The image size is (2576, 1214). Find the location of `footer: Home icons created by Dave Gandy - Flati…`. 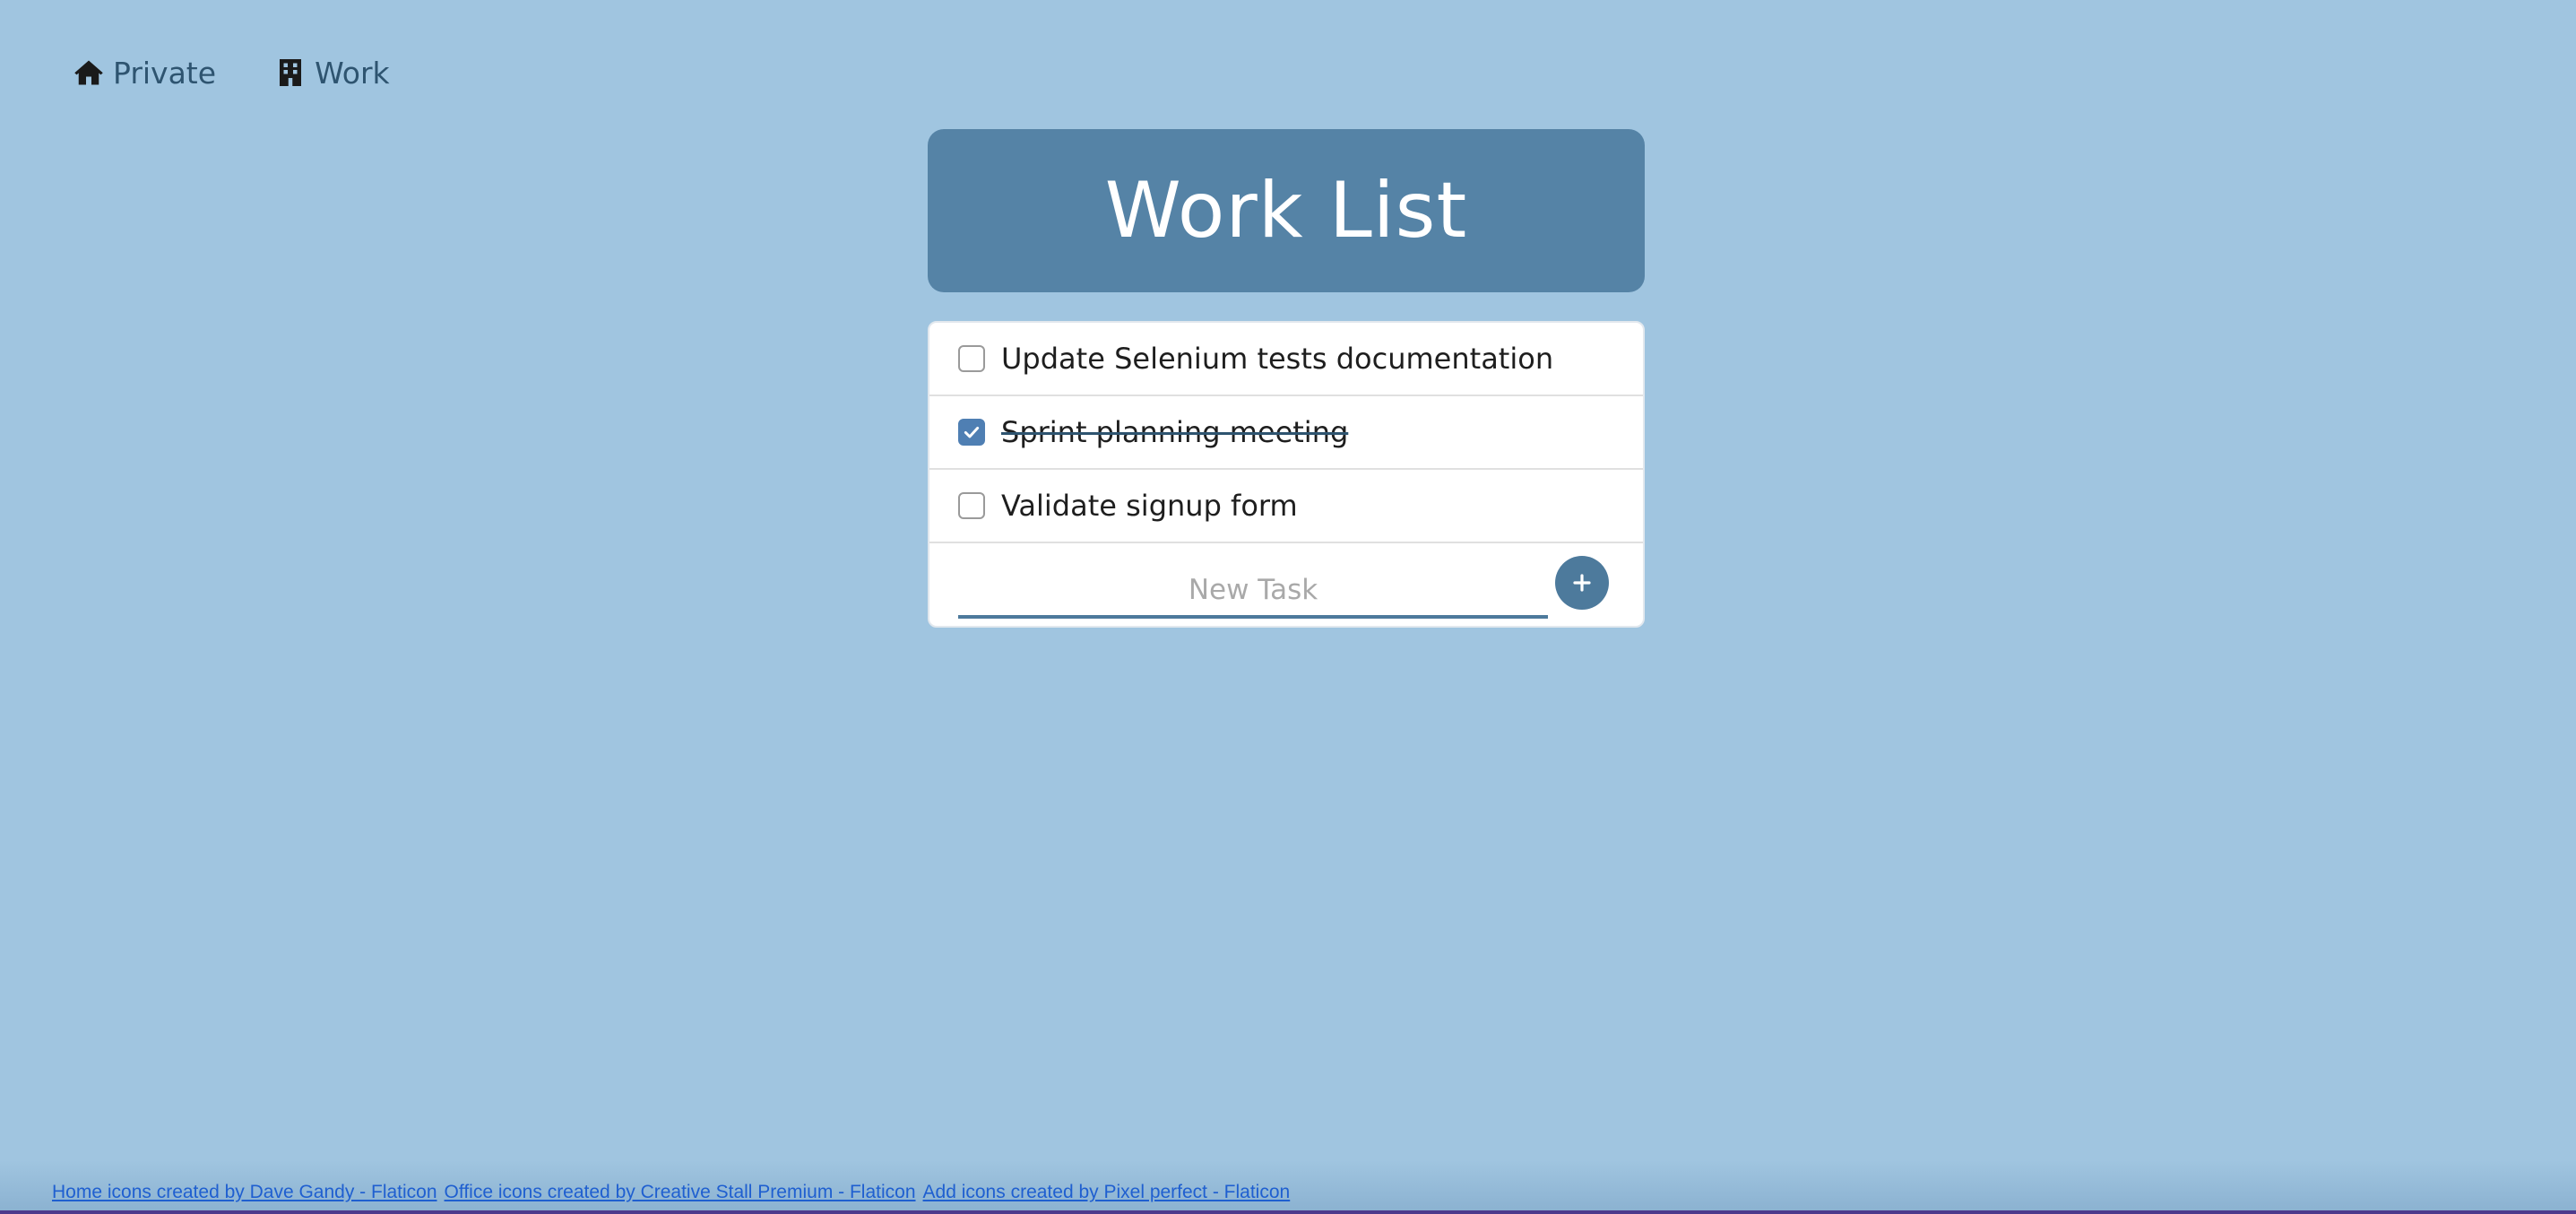

footer: Home icons created by Dave Gandy - Flati… is located at coordinates (1288, 1187).